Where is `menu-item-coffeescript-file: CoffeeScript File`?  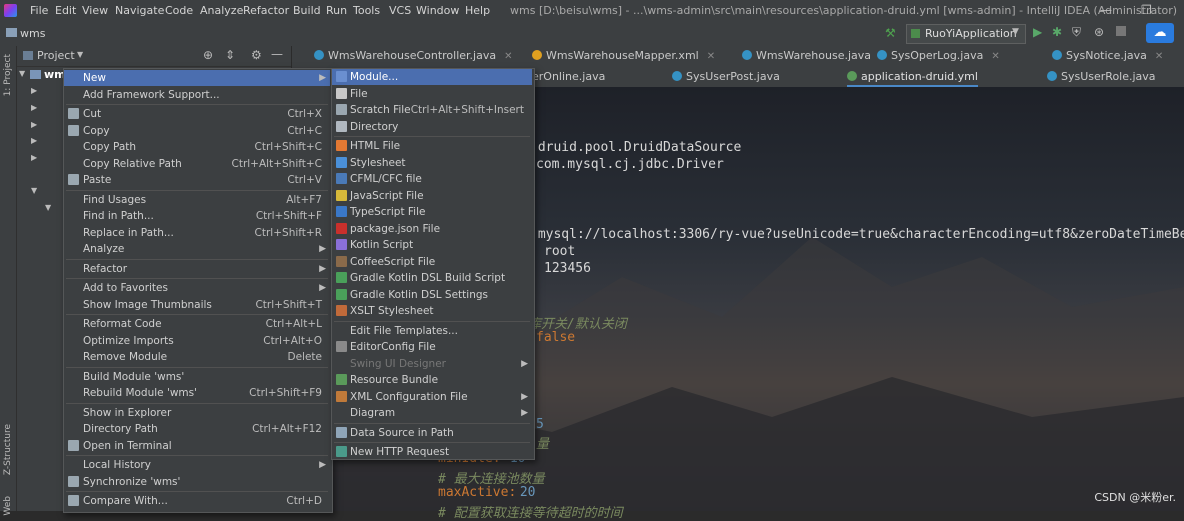
menu-item-coffeescript-file: CoffeeScript File is located at coordinates (432, 262).